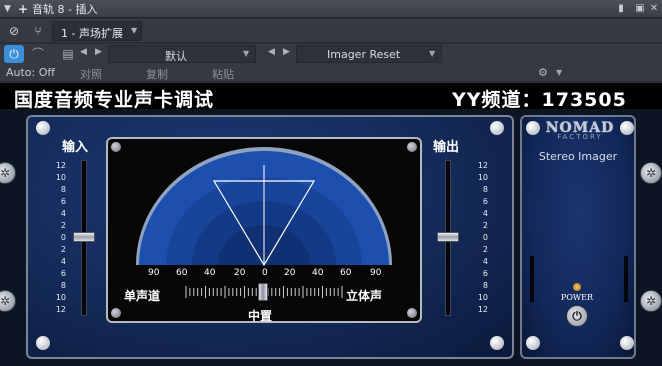 The image size is (662, 366). What do you see at coordinates (479, 238) in the screenshot?
I see `output-scale: 12 10 8 6 4 2 0 2 4 6 8 10 12` at bounding box center [479, 238].